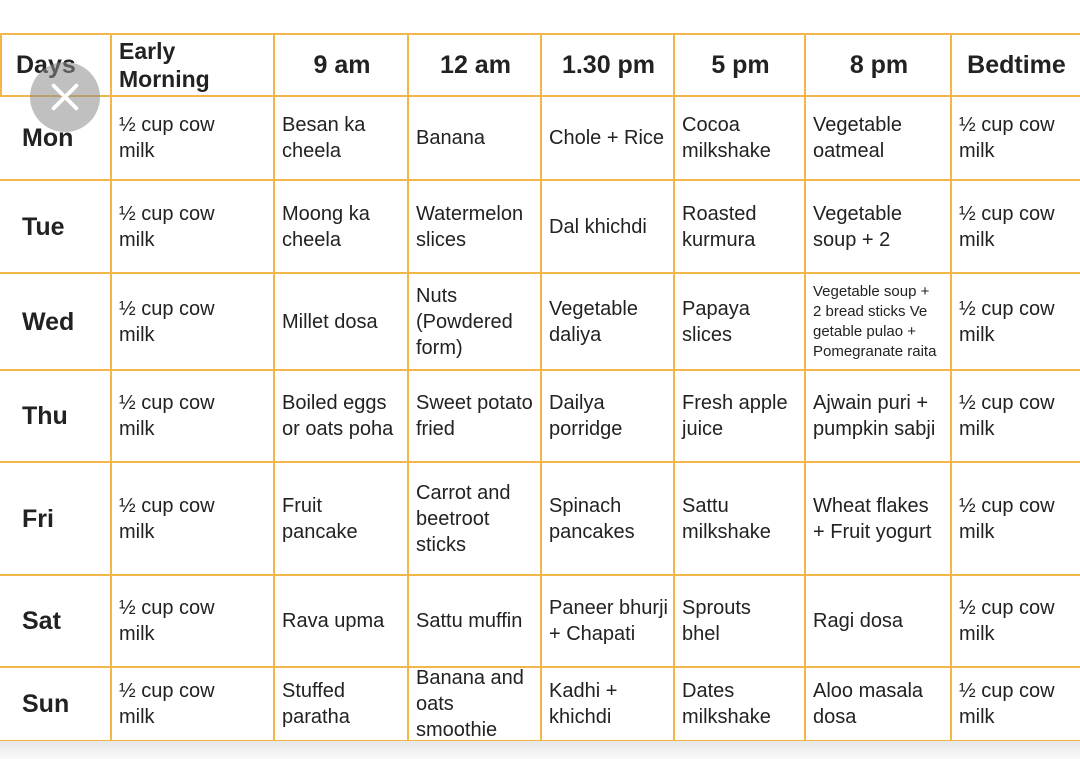 The image size is (1080, 759). Describe the element at coordinates (475, 65) in the screenshot. I see `column-header: 12 am` at that location.